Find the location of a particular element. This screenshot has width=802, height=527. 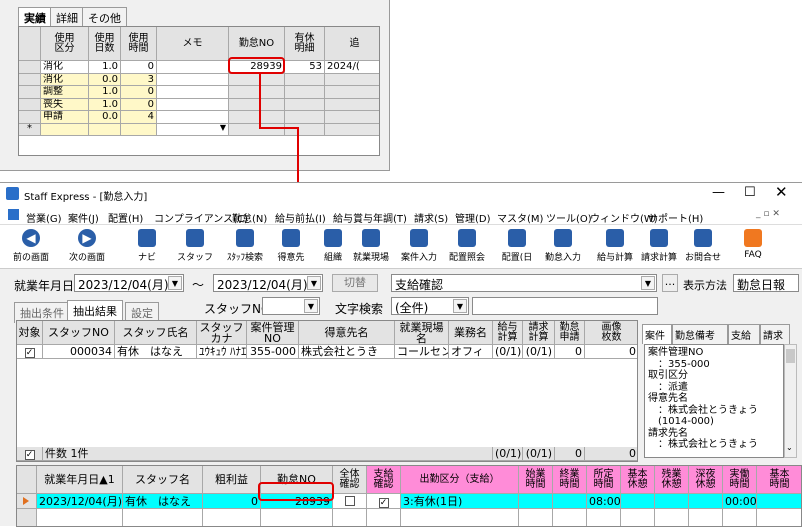

result-header: 就業現場 名 is located at coordinates (422, 333).